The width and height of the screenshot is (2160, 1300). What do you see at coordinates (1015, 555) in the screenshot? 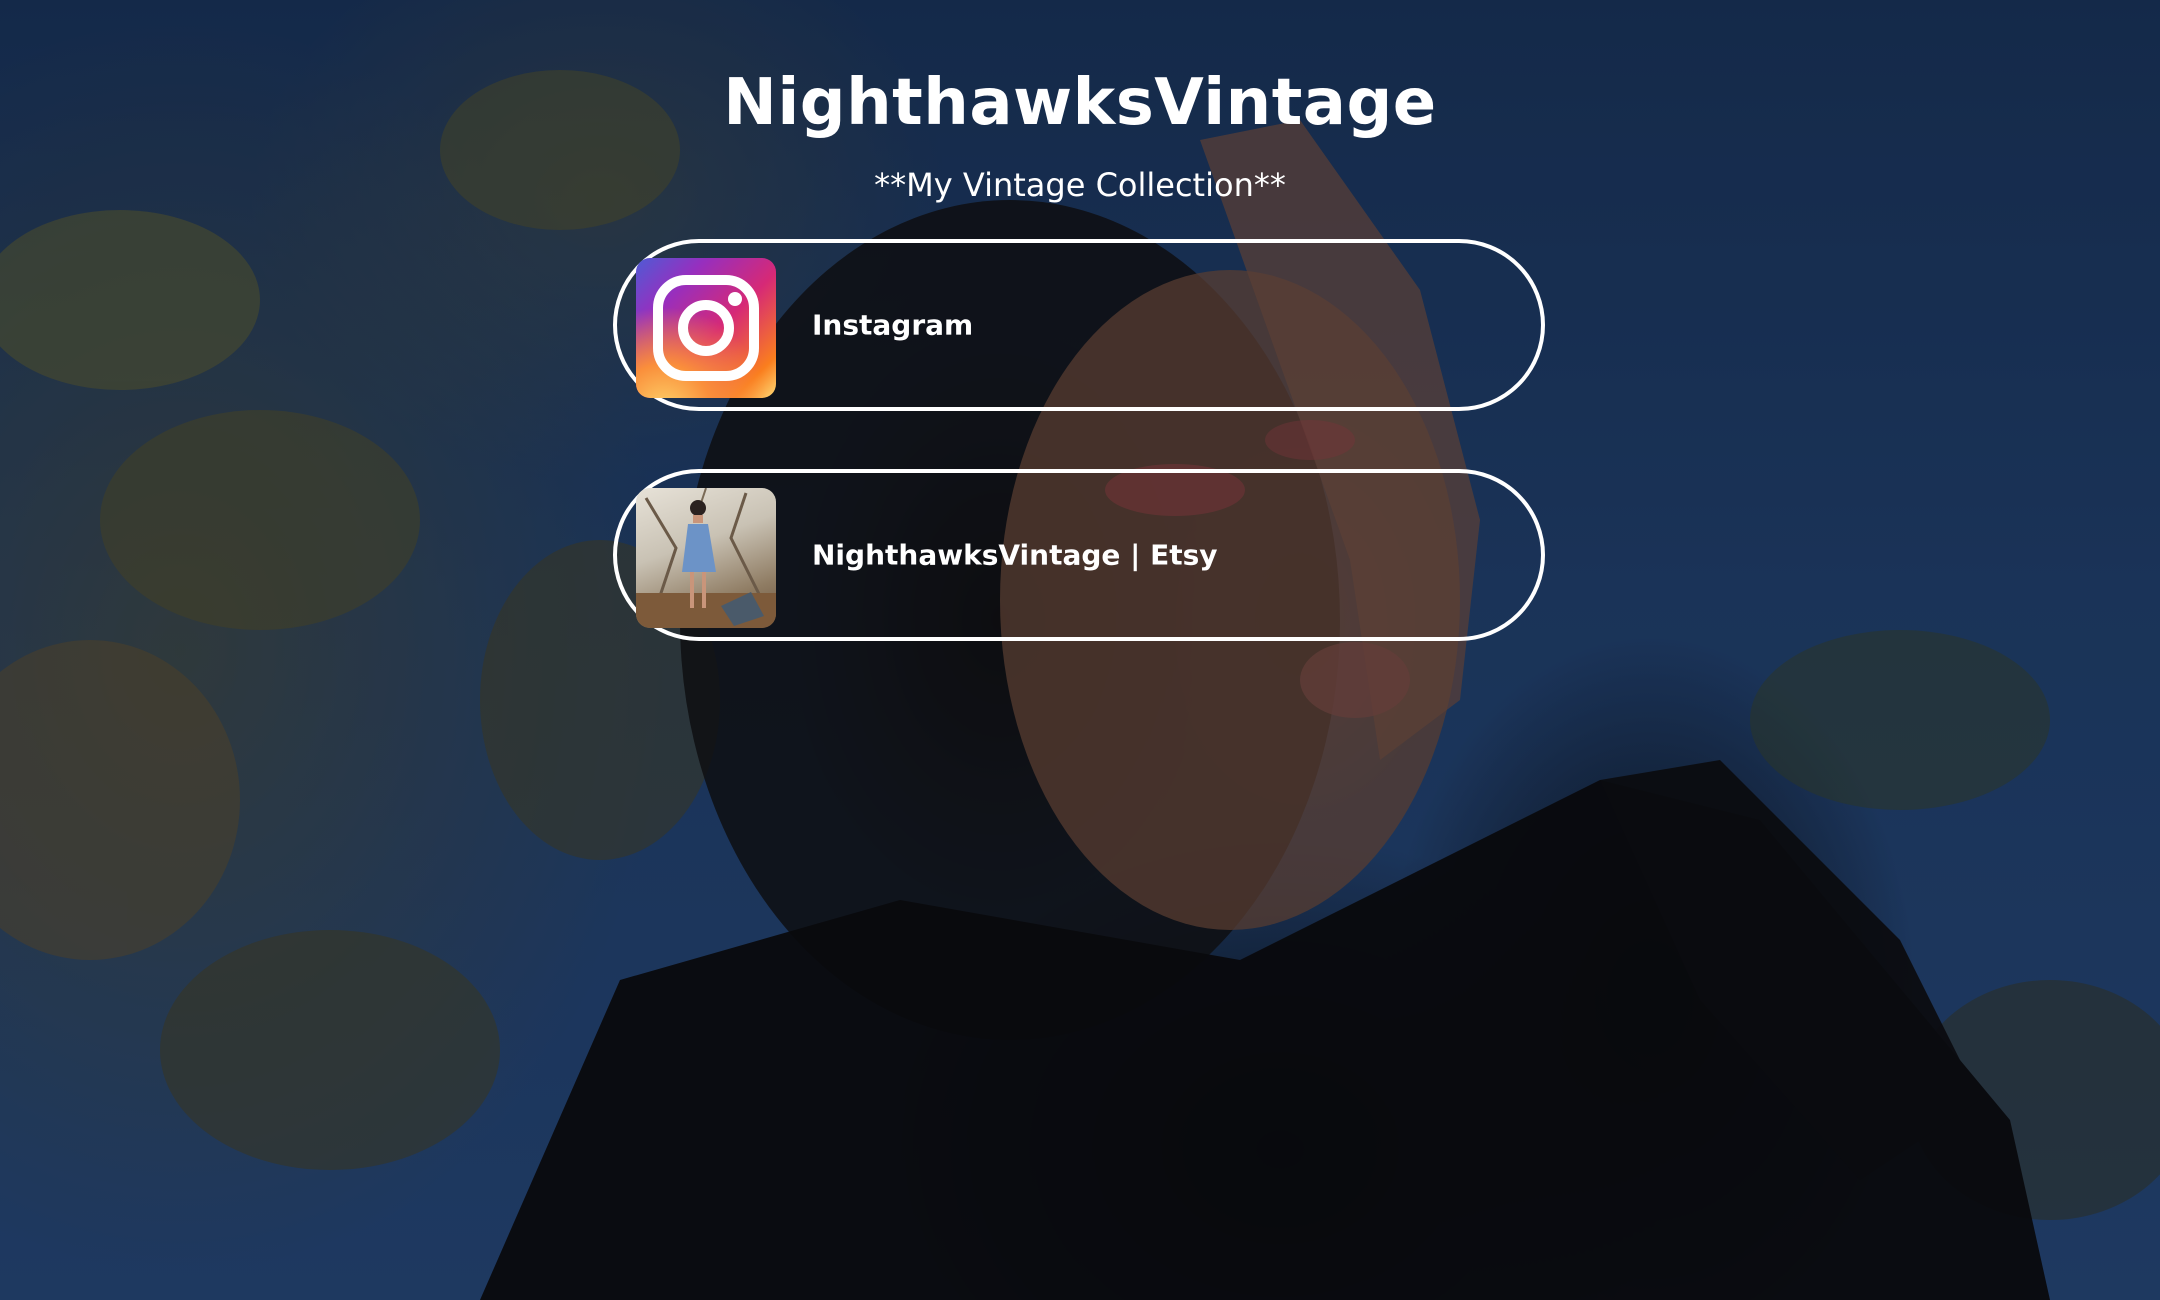
I see `etsy-link-label: NighthawksVintage | Etsy` at bounding box center [1015, 555].